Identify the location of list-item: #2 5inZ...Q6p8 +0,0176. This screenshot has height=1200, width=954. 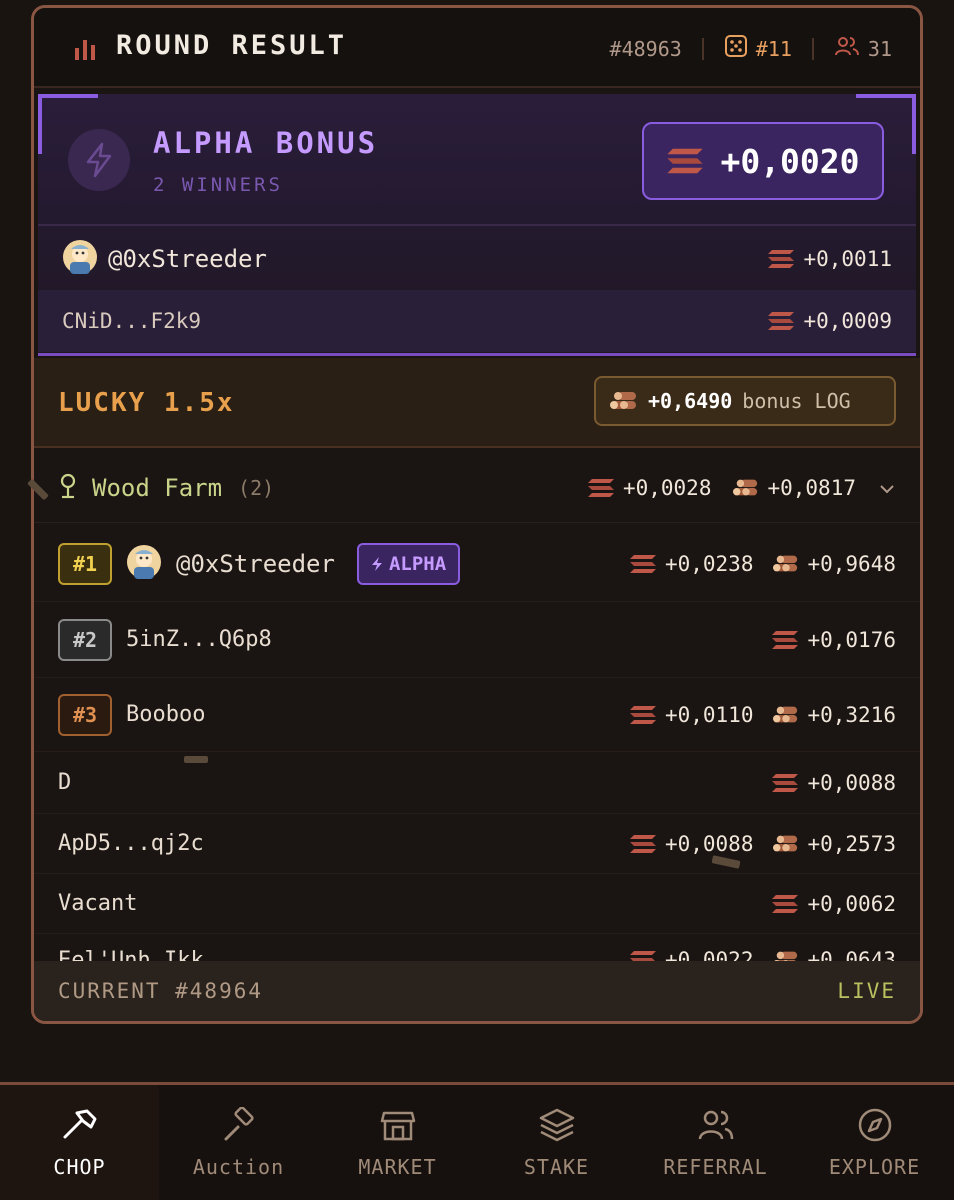
(477, 640).